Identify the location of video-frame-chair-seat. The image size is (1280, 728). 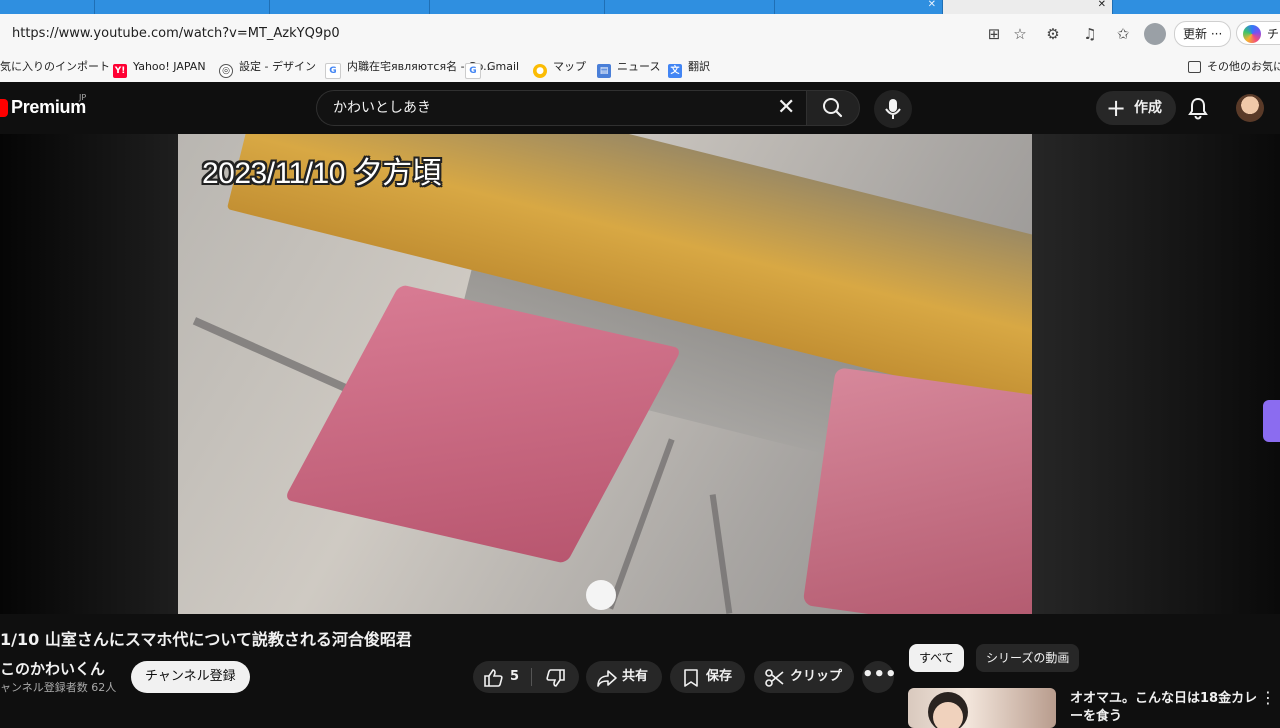
(917, 490).